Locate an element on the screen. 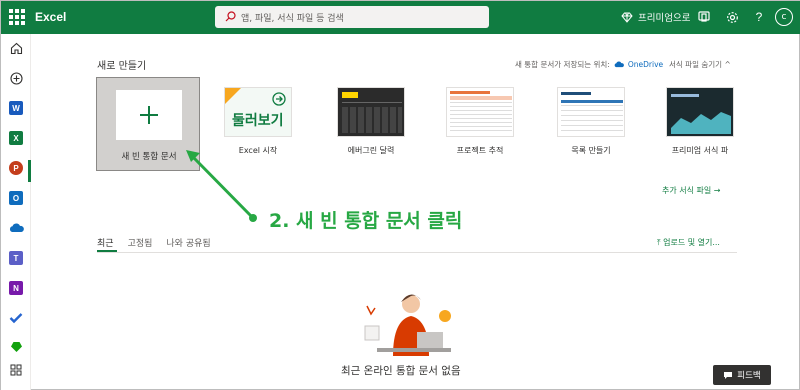  feedback-label: 피드백 is located at coordinates (749, 376).